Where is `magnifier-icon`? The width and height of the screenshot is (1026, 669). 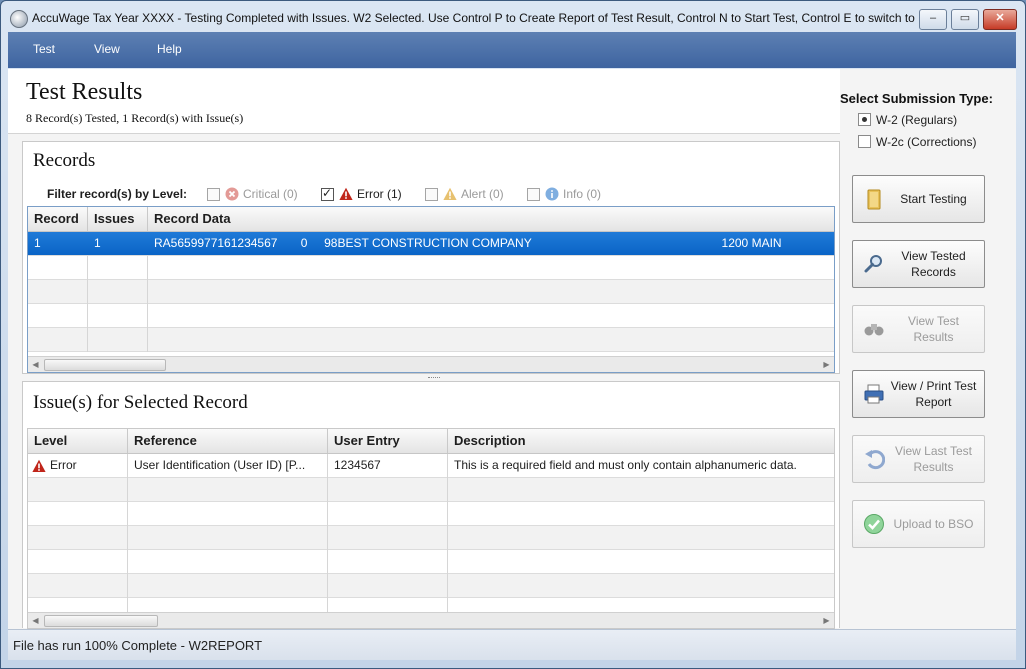
magnifier-icon is located at coordinates (873, 264).